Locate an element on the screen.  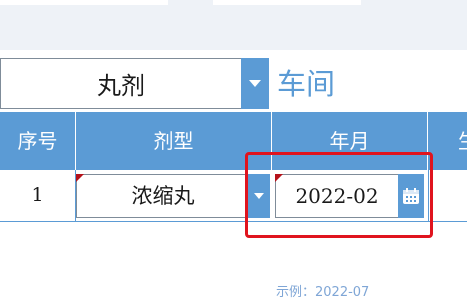
comment-flag-icon is located at coordinates (80, 178).